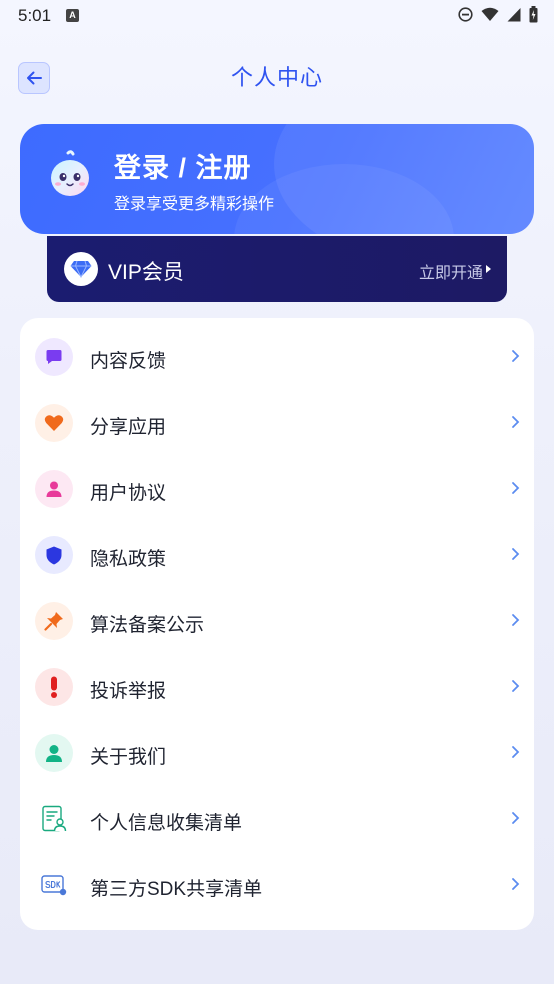 This screenshot has width=554, height=984. Describe the element at coordinates (147, 625) in the screenshot. I see `menu-item-label: 算法备案公示` at that location.